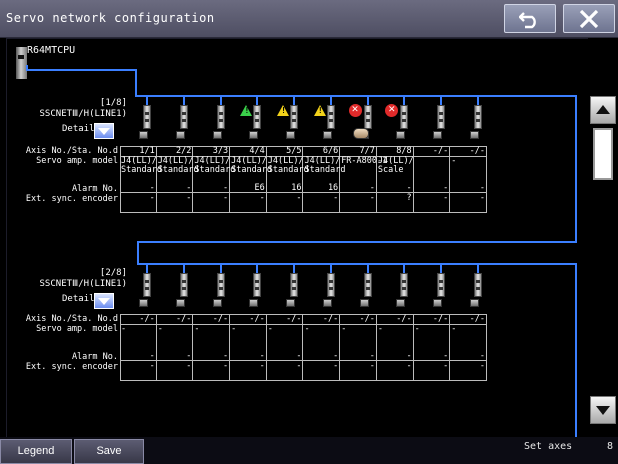 The width and height of the screenshot is (618, 464). I want to click on axis-number: 4/4, so click(257, 151).